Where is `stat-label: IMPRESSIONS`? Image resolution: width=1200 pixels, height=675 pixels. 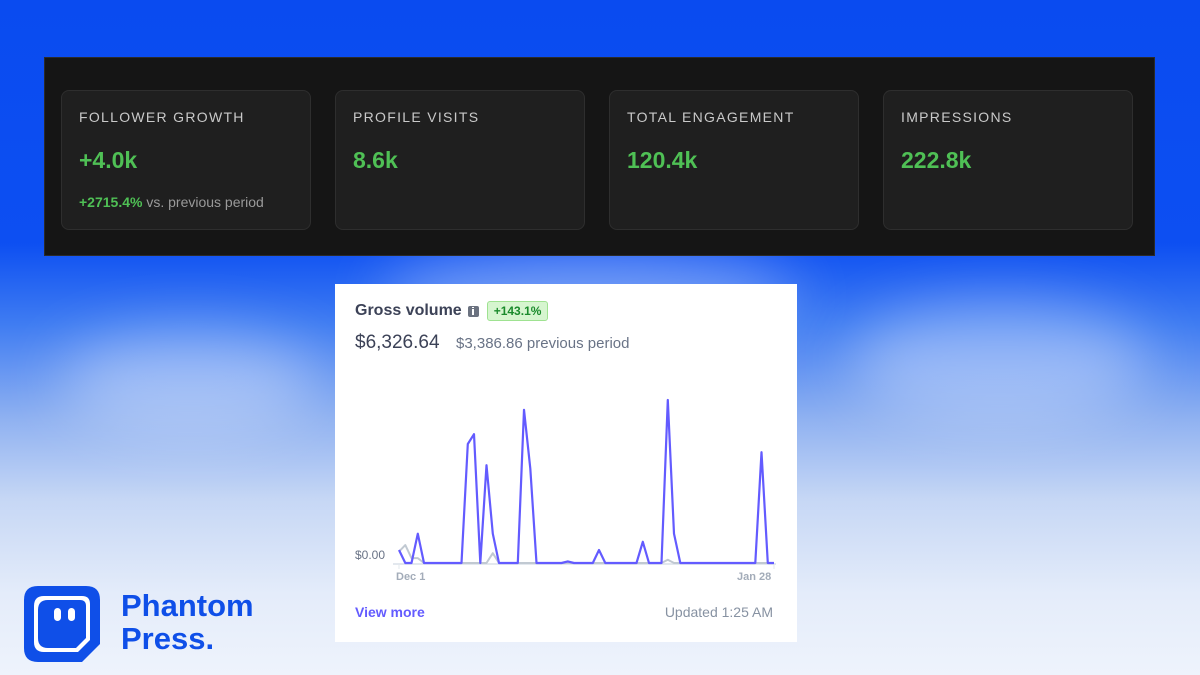
stat-label: IMPRESSIONS is located at coordinates (957, 117).